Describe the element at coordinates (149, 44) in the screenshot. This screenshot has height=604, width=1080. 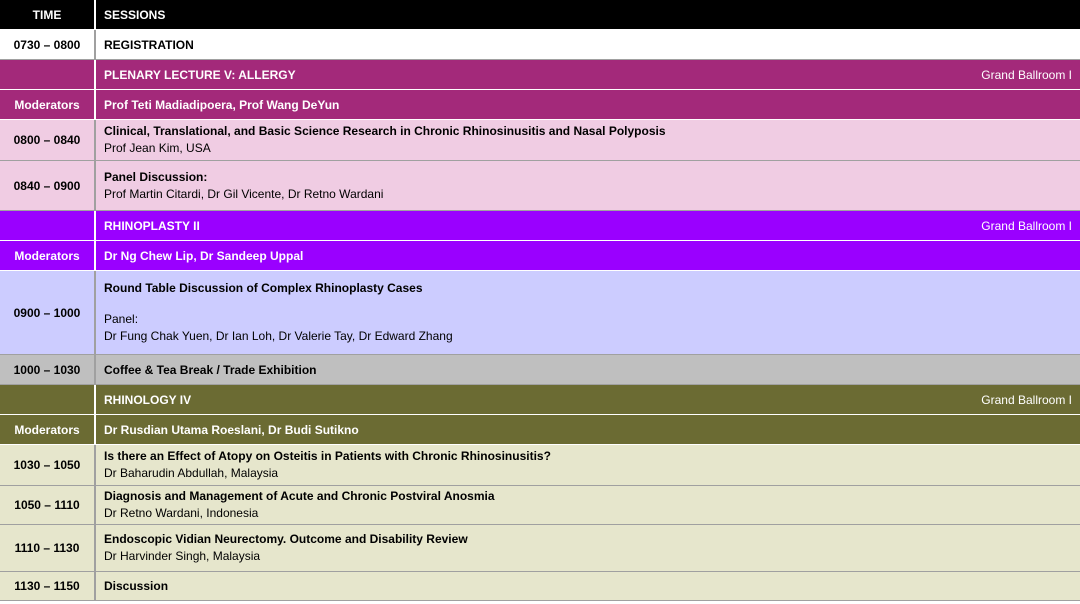
I see `row-title: REGISTRATION` at that location.